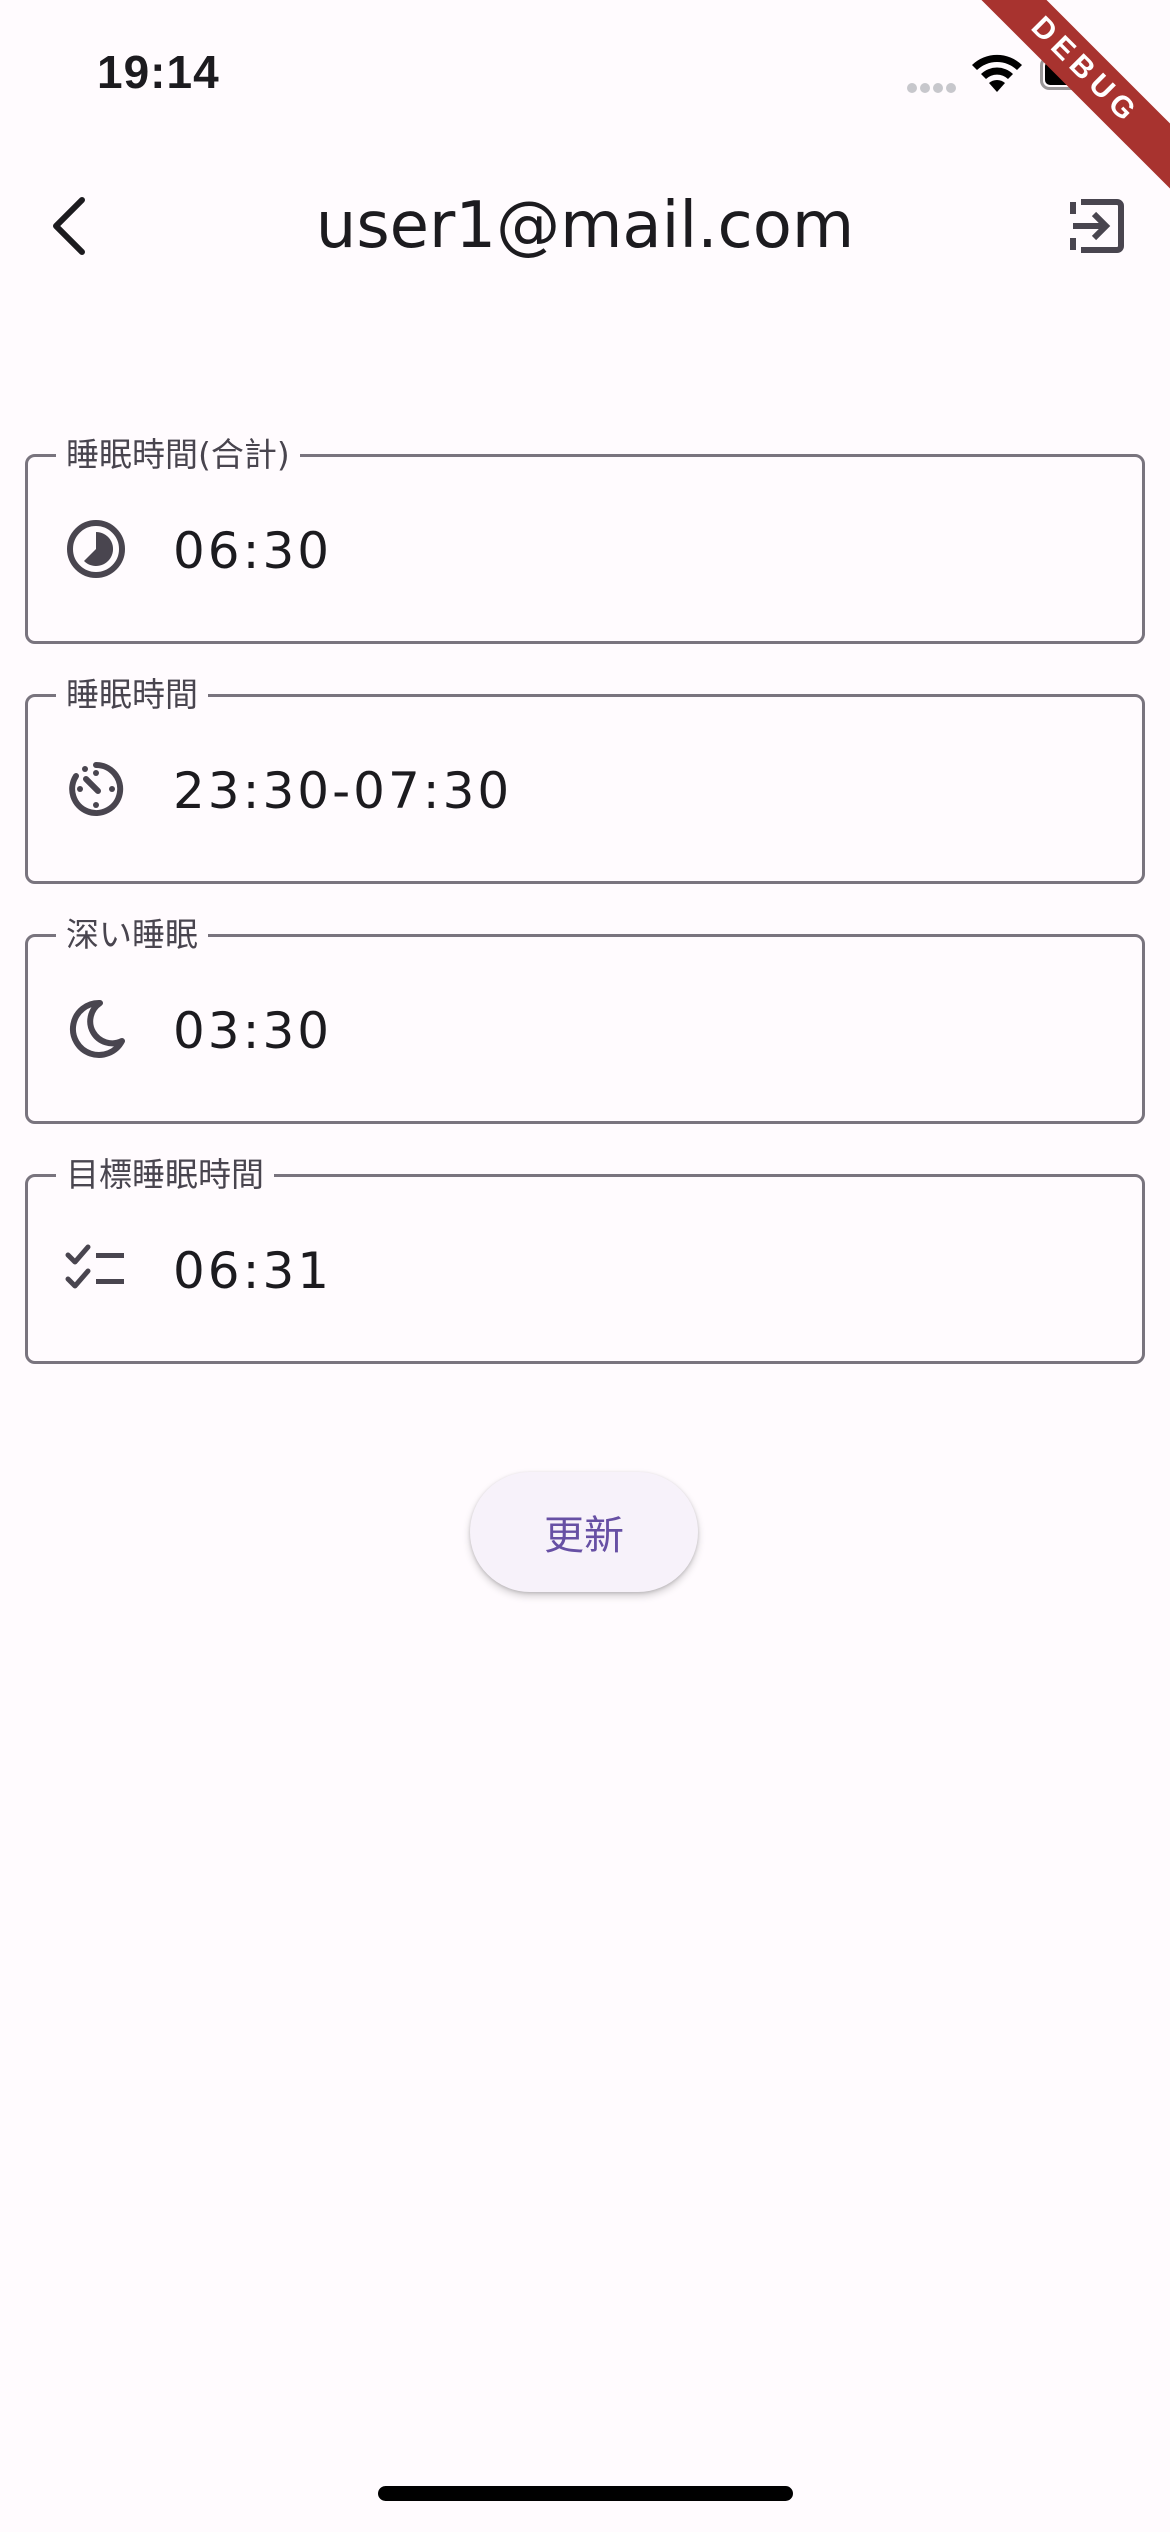  I want to click on app-bar: user1@mail.com, so click(585, 226).